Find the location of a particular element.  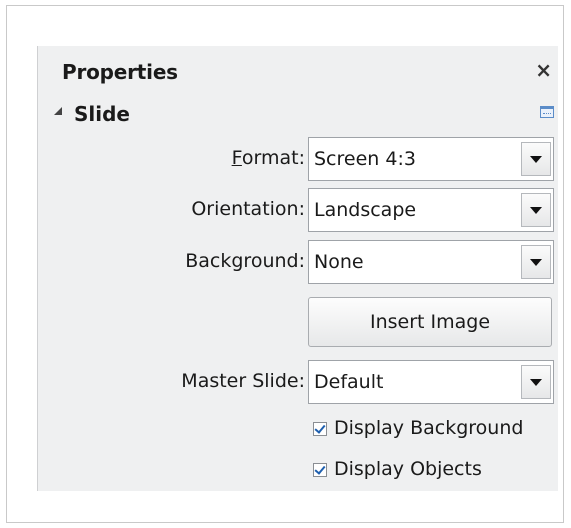

format-label: Format: is located at coordinates (268, 158).